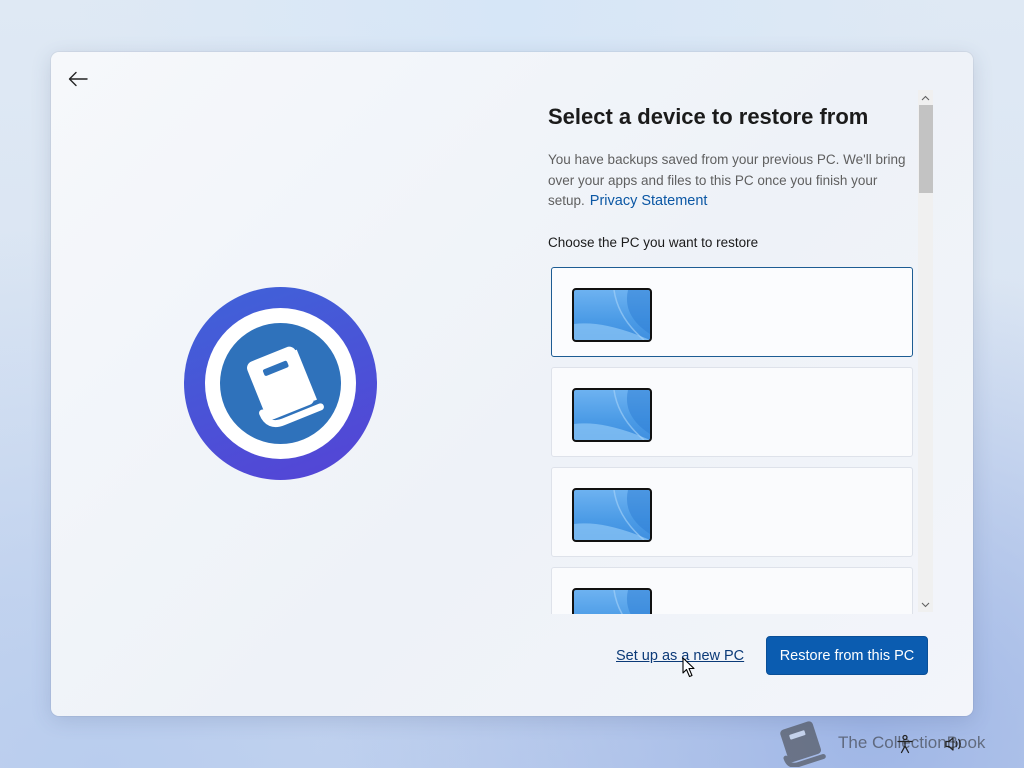 The image size is (1024, 768). Describe the element at coordinates (925, 351) in the screenshot. I see `vertical-scrollbar` at that location.